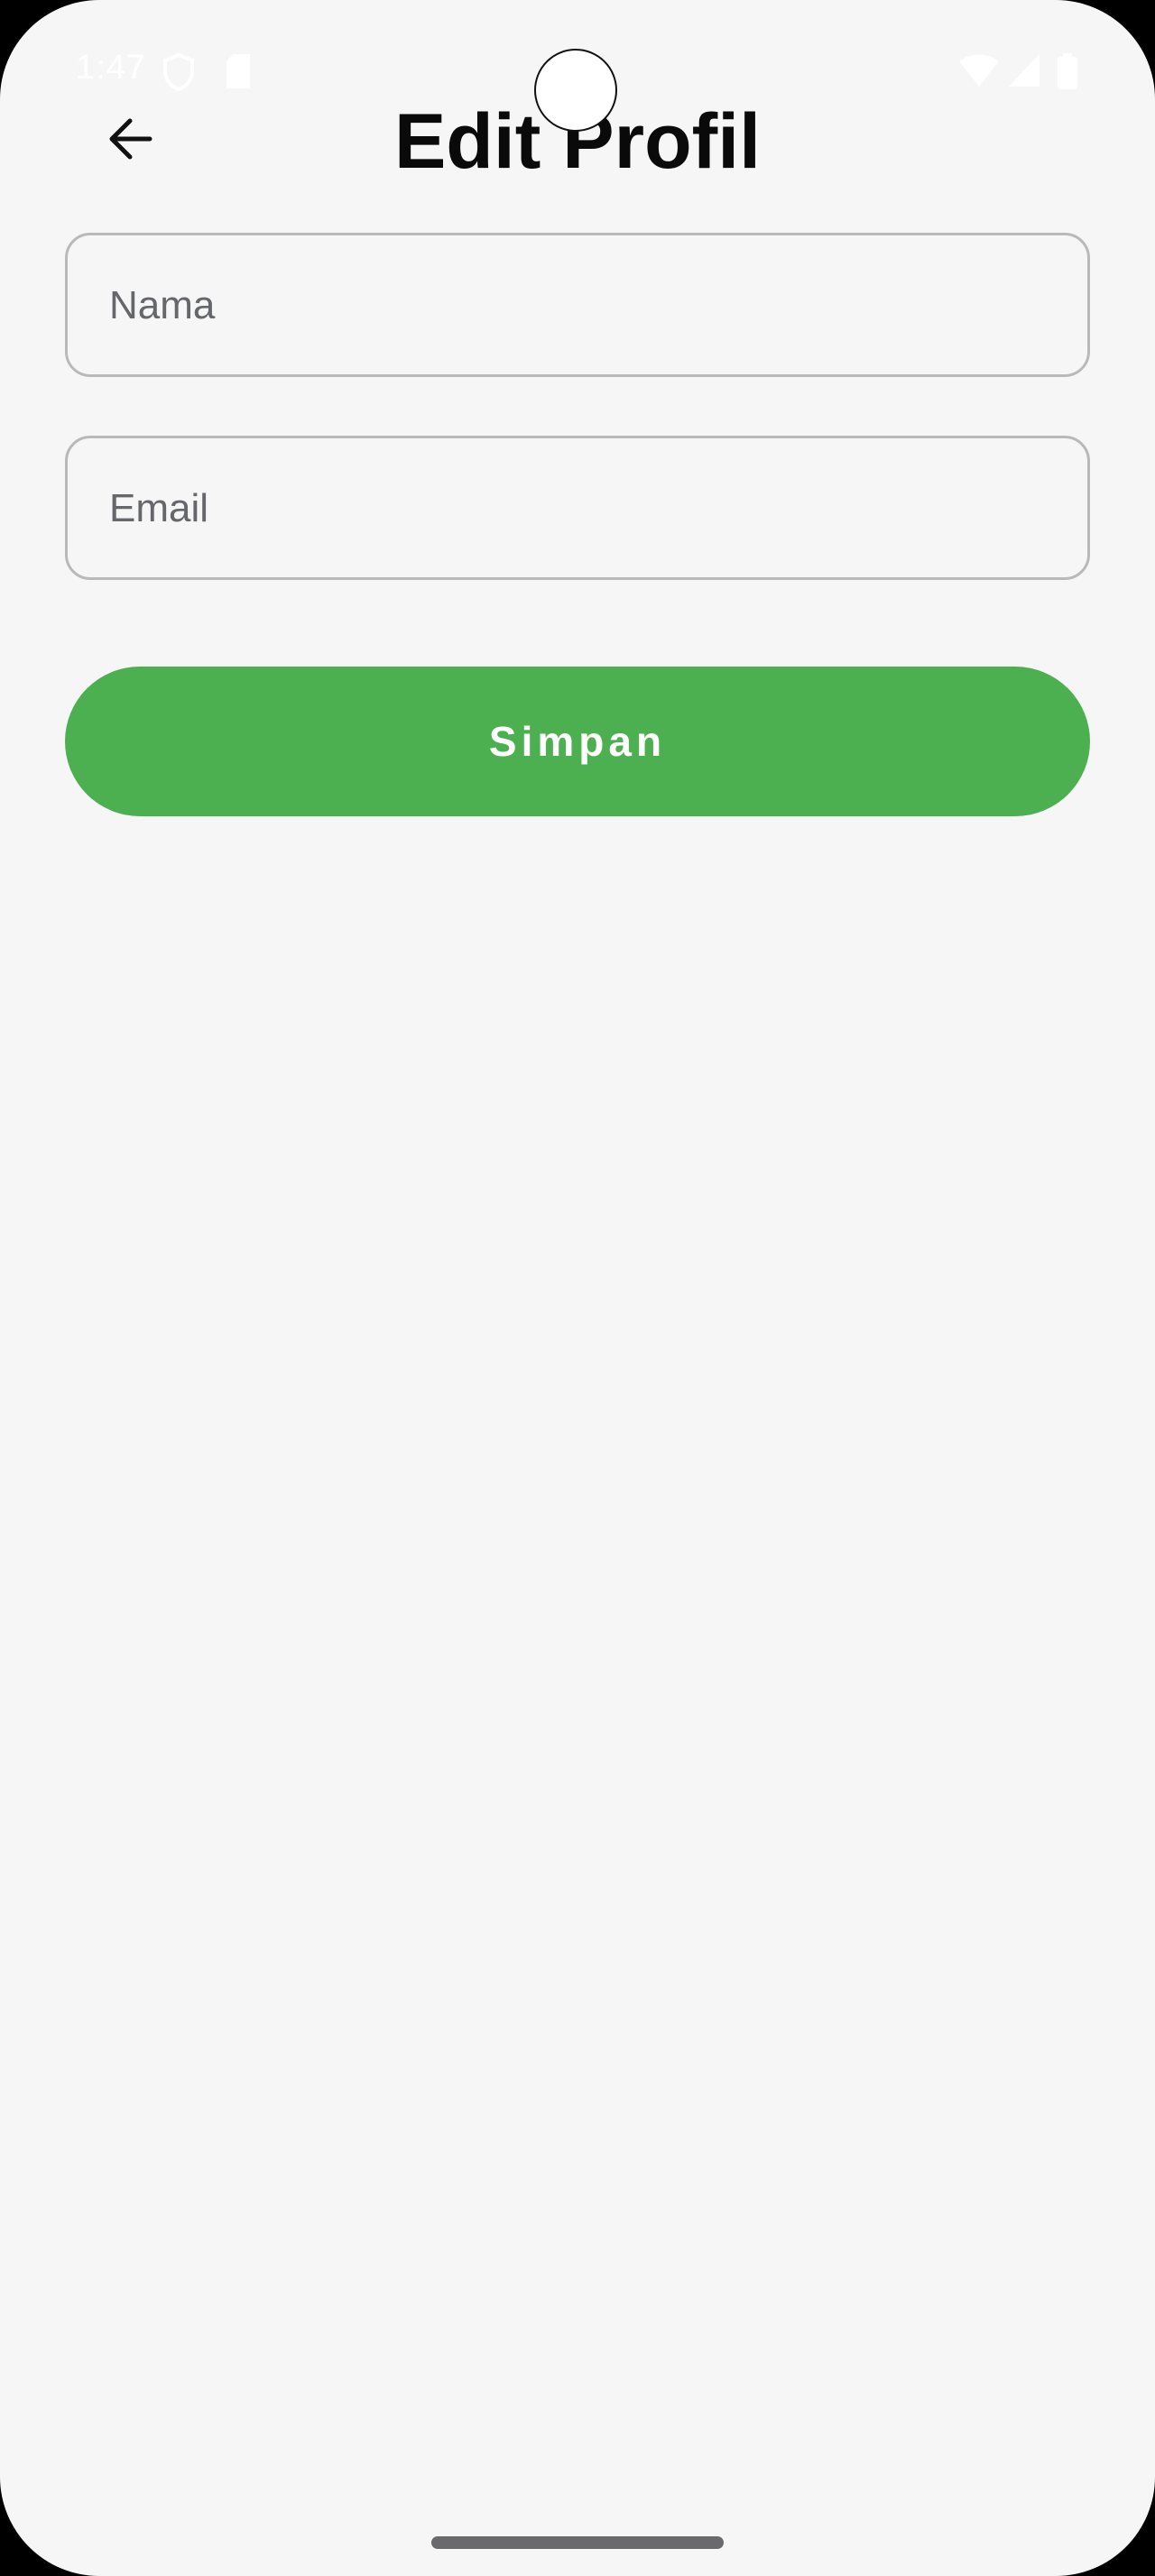 Image resolution: width=1155 pixels, height=2576 pixels. I want to click on email-input, so click(578, 508).